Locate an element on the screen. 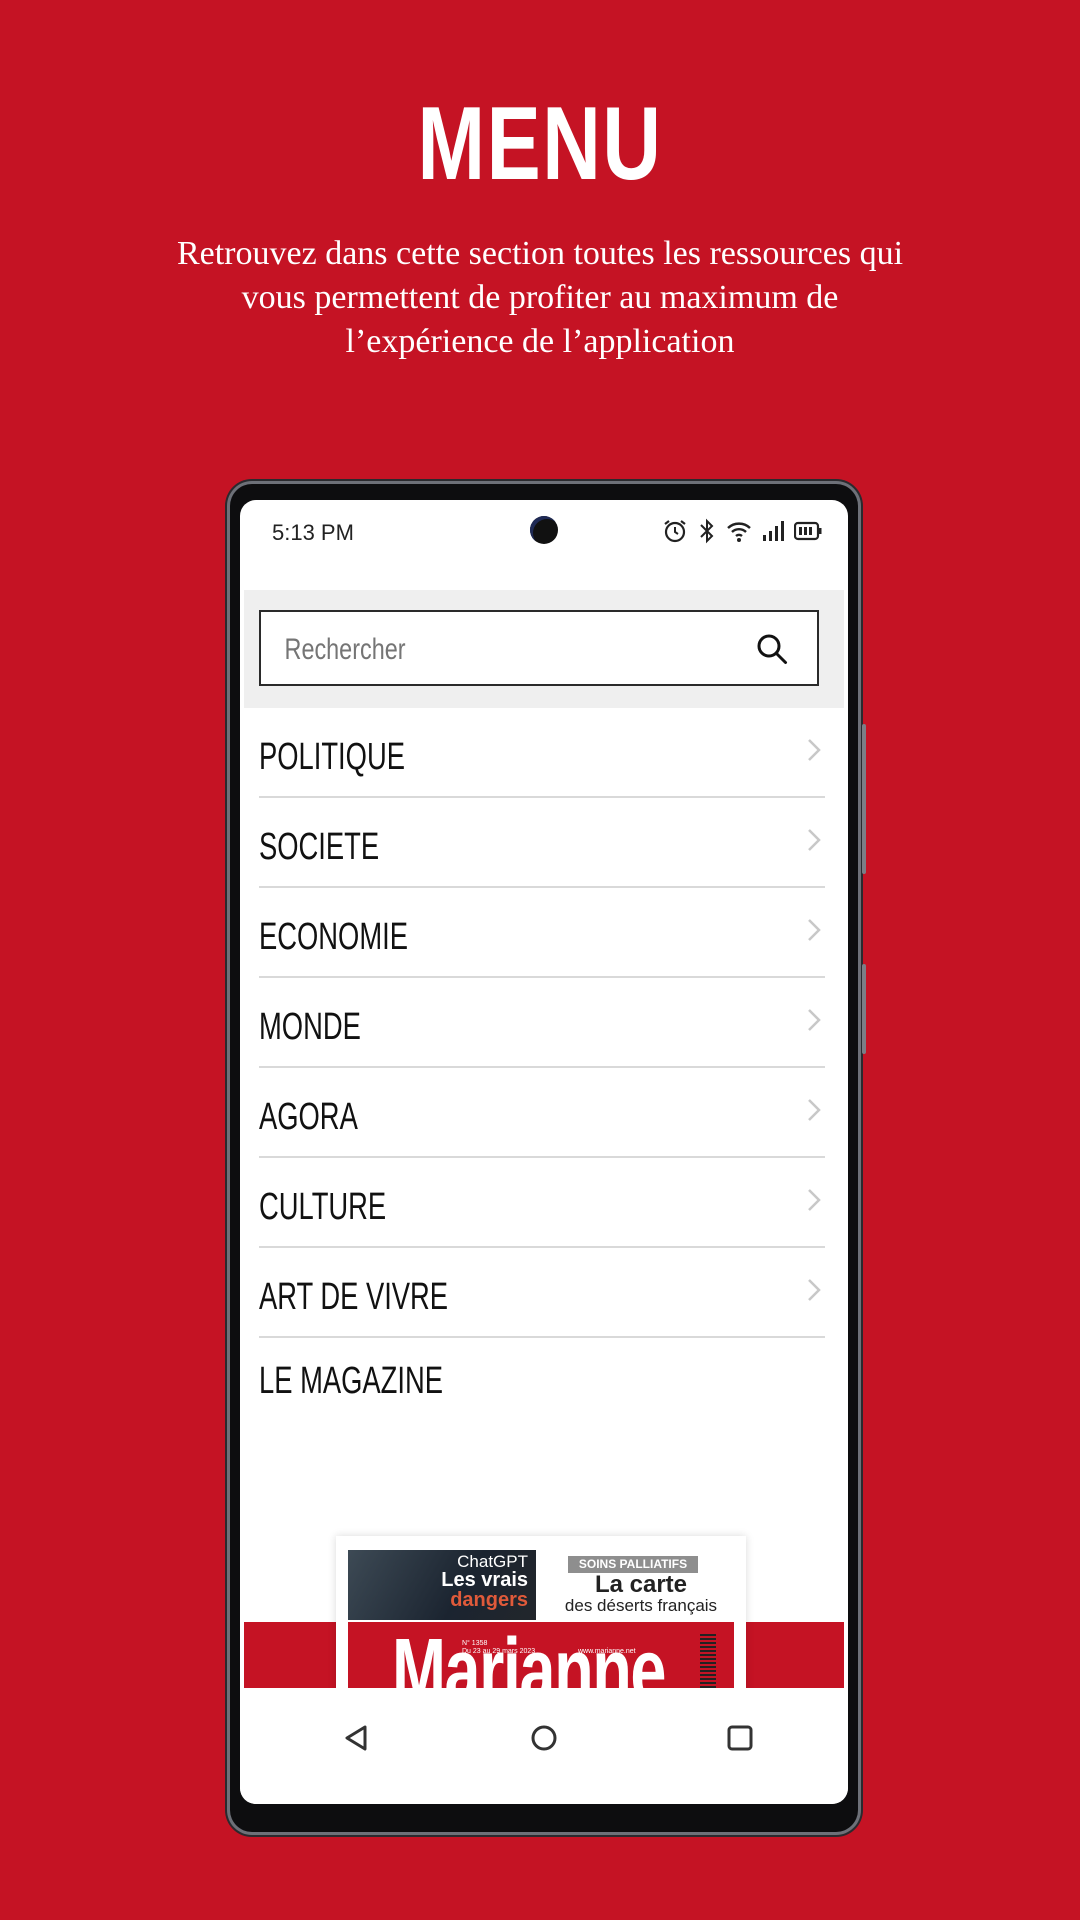 This screenshot has height=1920, width=1080. back-button is located at coordinates (356, 1738).